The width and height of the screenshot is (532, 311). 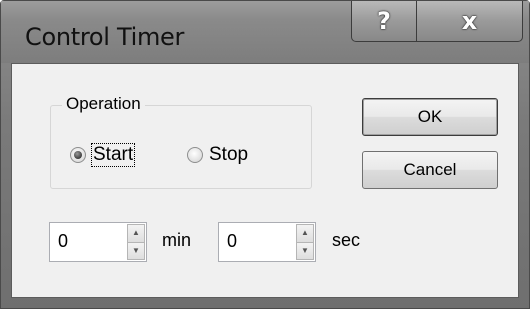 I want to click on seconds-up-arrow-icon: ▲, so click(x=305, y=233).